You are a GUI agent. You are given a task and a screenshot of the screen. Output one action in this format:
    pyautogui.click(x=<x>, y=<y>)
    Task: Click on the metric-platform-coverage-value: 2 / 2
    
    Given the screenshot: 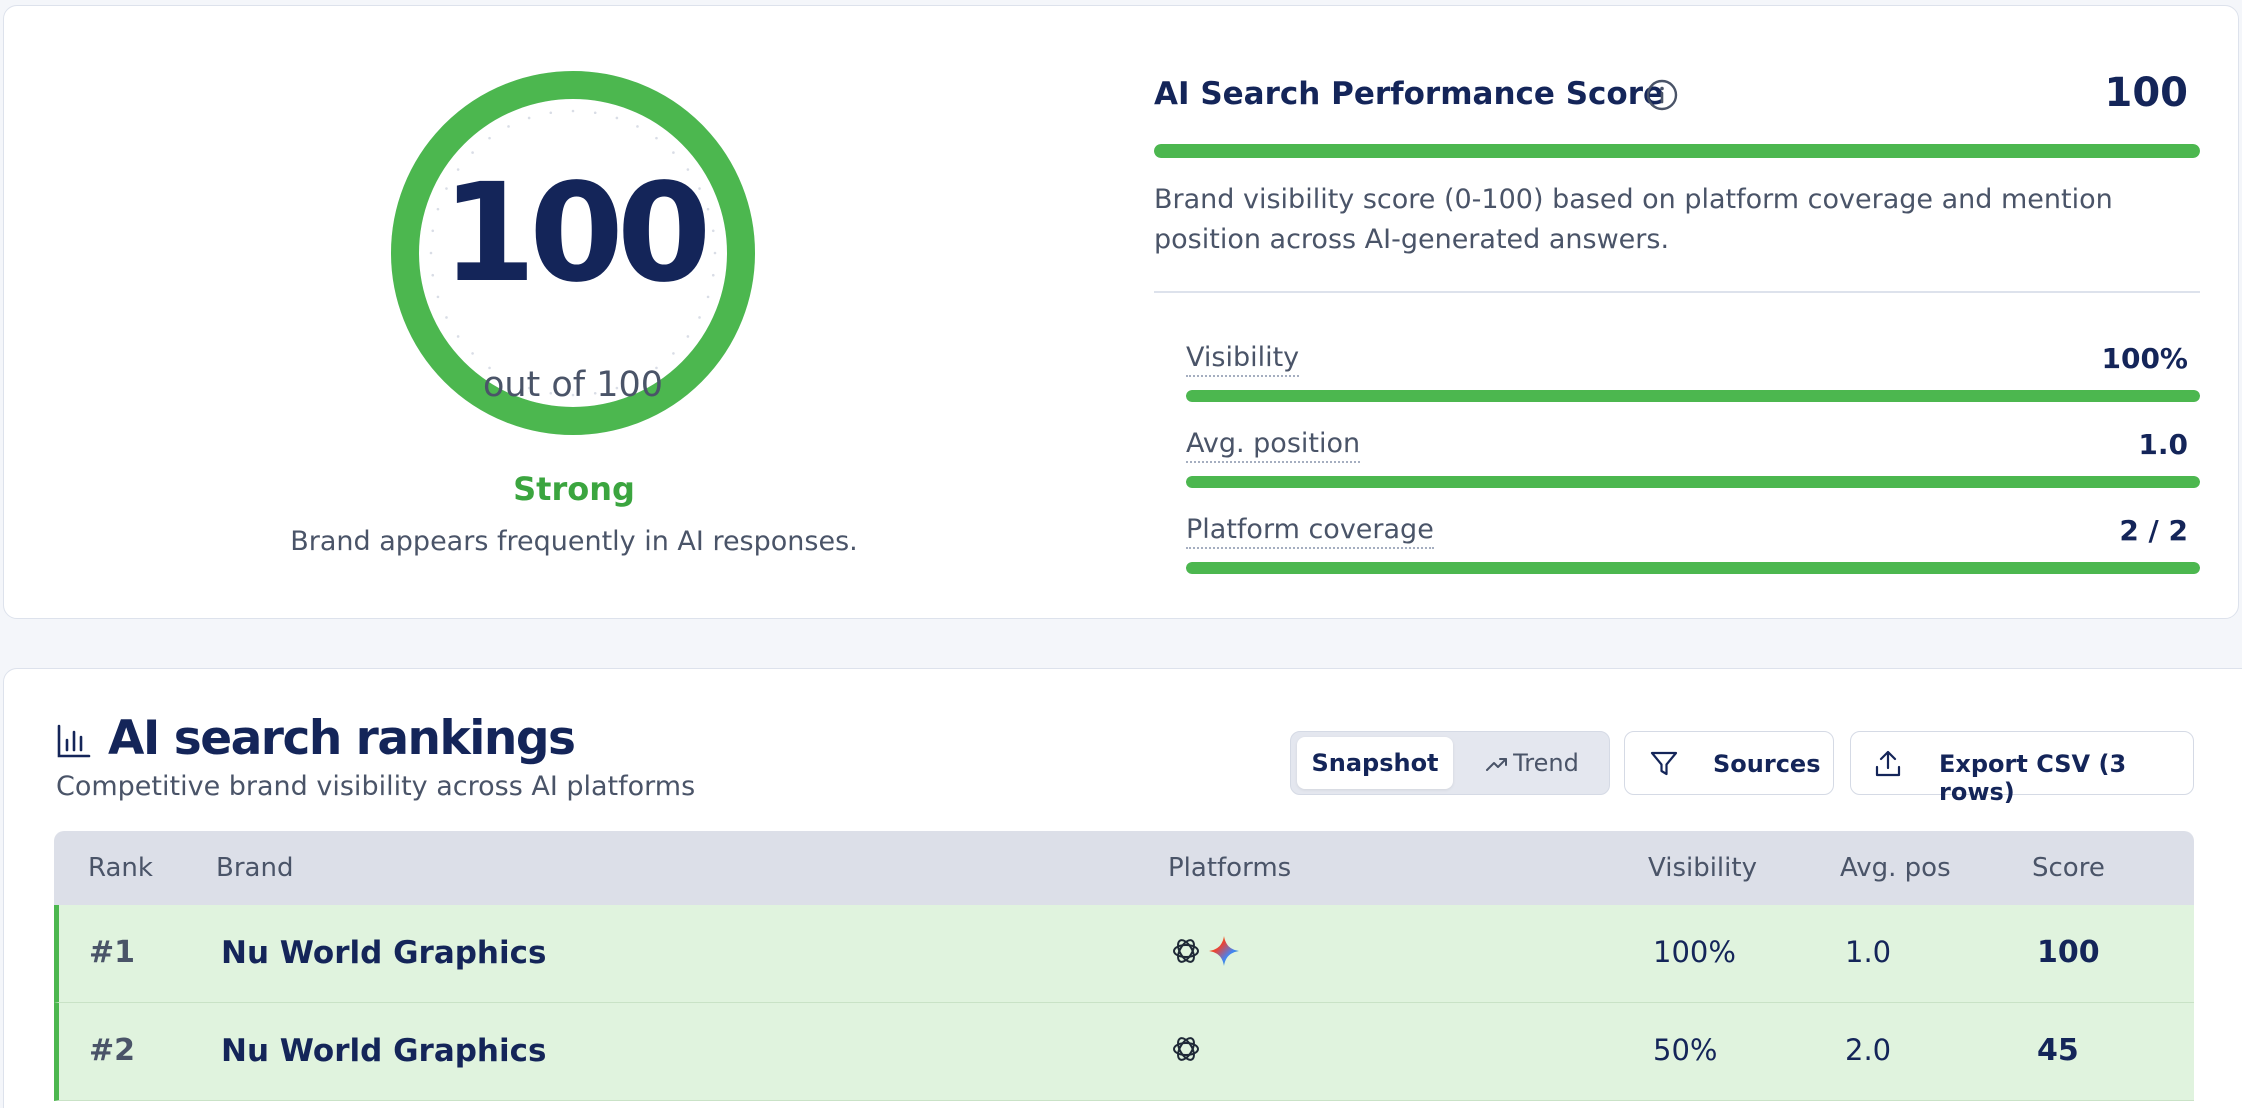 What is the action you would take?
    pyautogui.click(x=2153, y=530)
    